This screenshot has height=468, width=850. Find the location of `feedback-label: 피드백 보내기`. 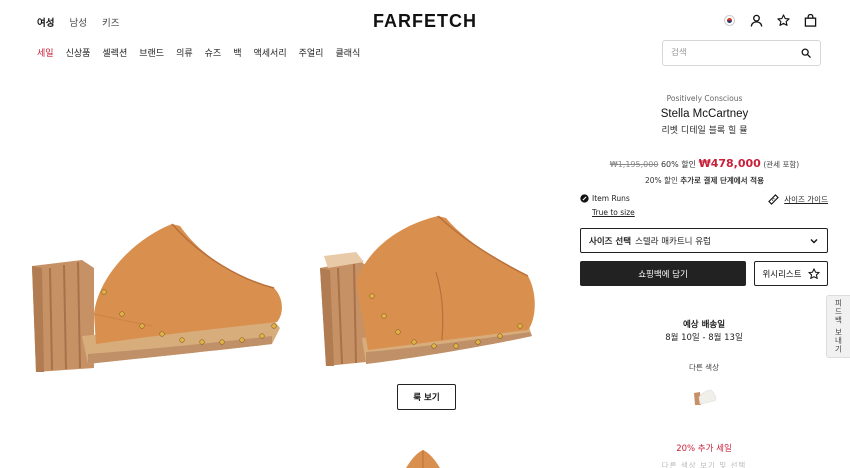

feedback-label: 피드백 보내기 is located at coordinates (838, 326).